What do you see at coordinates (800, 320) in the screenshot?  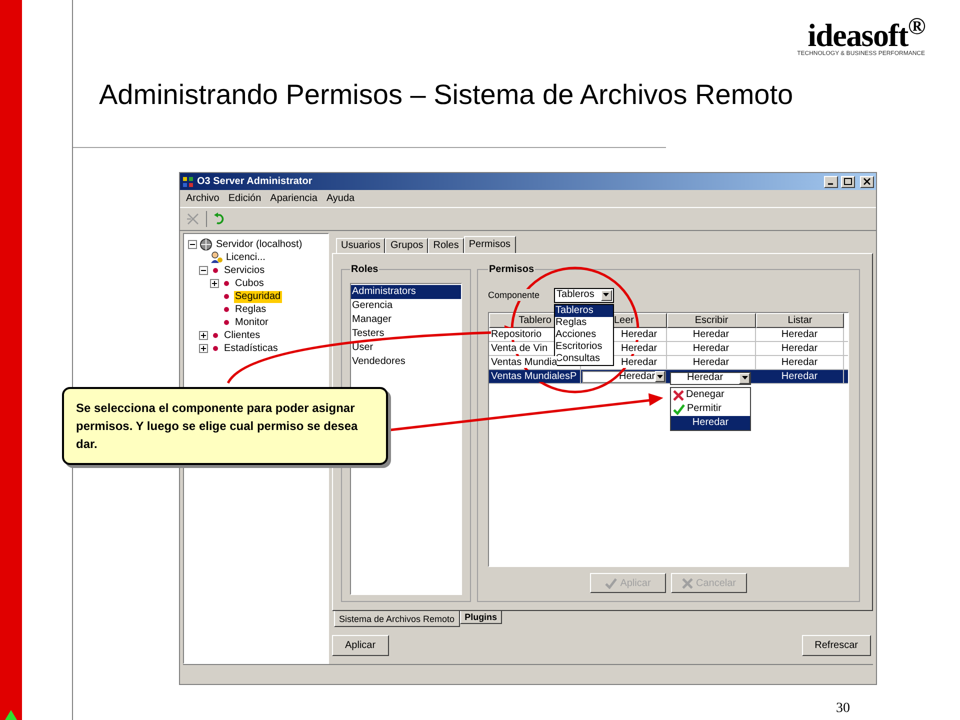 I see `column-header: Listar` at bounding box center [800, 320].